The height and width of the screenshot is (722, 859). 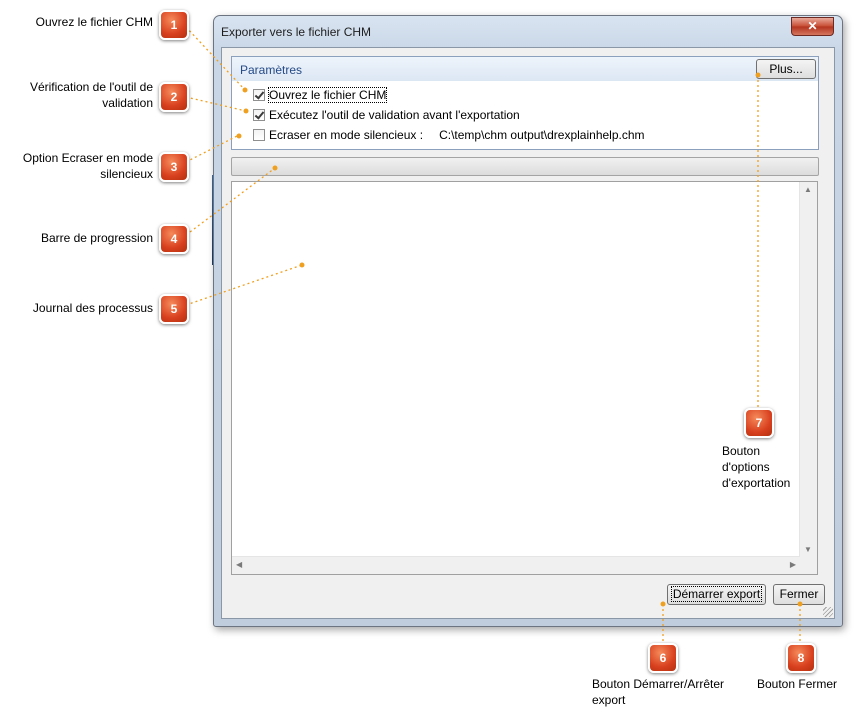 I want to click on callout-8-text: Bouton Fermer, so click(x=797, y=684).